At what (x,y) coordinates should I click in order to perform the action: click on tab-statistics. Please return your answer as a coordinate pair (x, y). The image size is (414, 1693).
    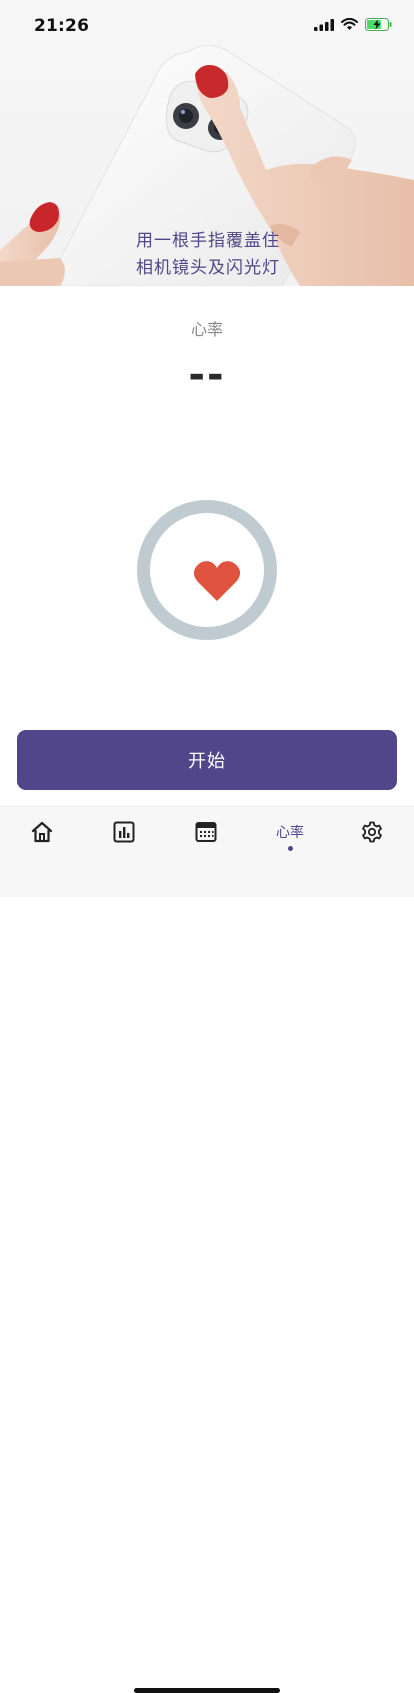
    Looking at the image, I should click on (124, 841).